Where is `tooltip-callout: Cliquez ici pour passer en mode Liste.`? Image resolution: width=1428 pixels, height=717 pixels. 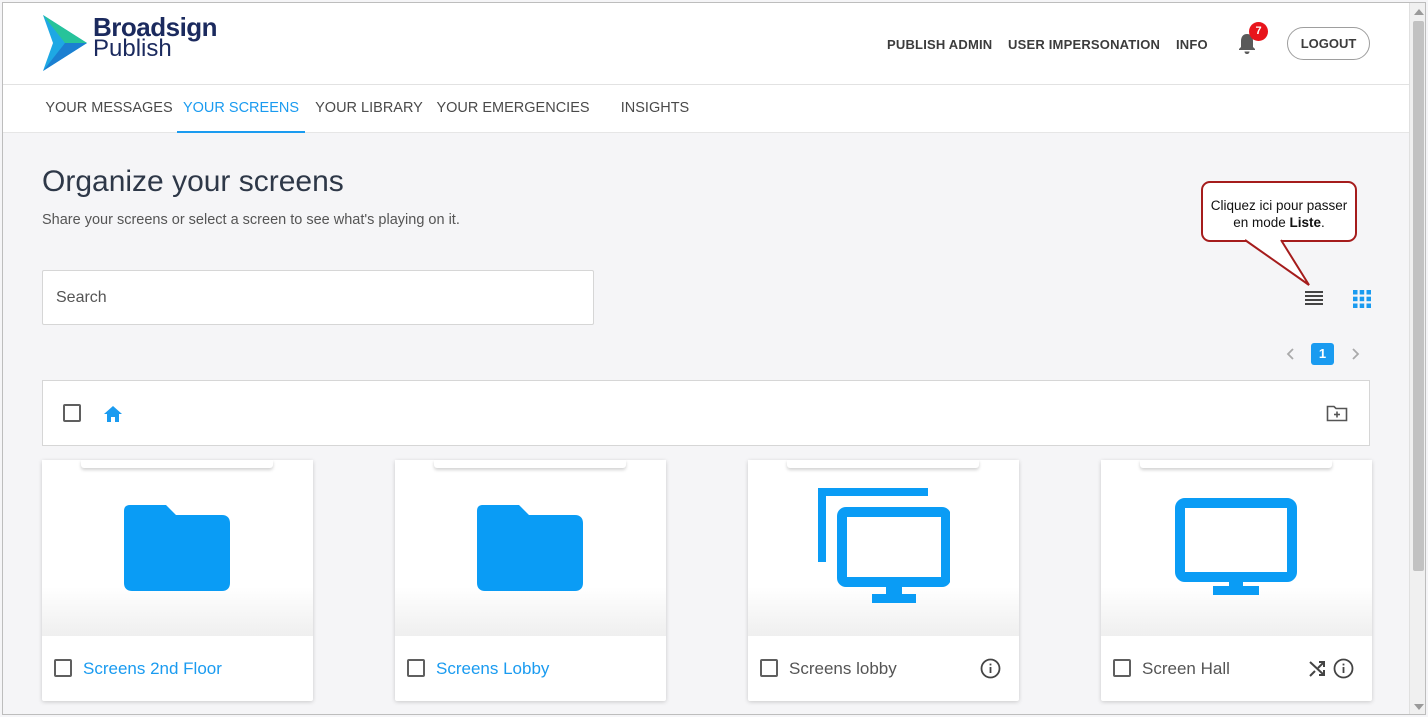
tooltip-callout: Cliquez ici pour passer en mode Liste. is located at coordinates (1279, 211).